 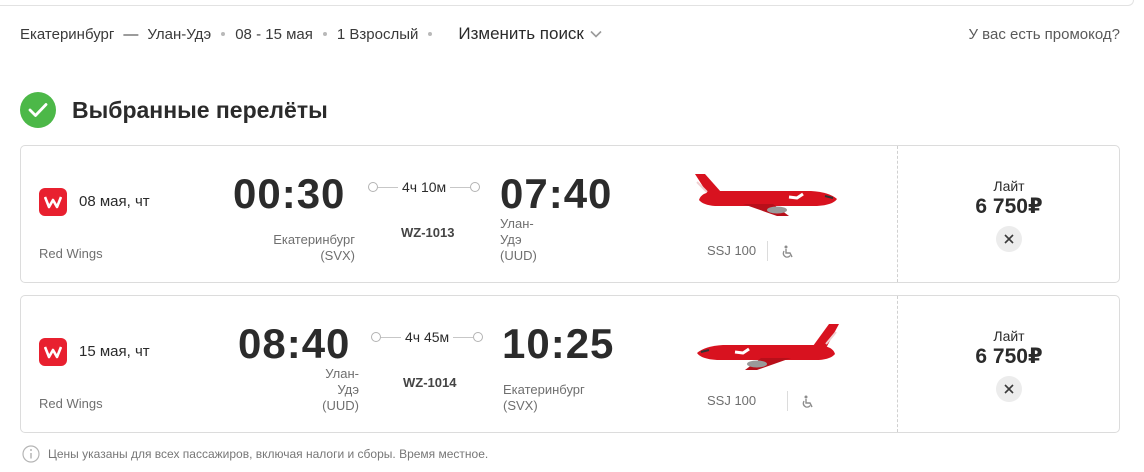 What do you see at coordinates (294, 343) in the screenshot?
I see `departure-time: 08:40` at bounding box center [294, 343].